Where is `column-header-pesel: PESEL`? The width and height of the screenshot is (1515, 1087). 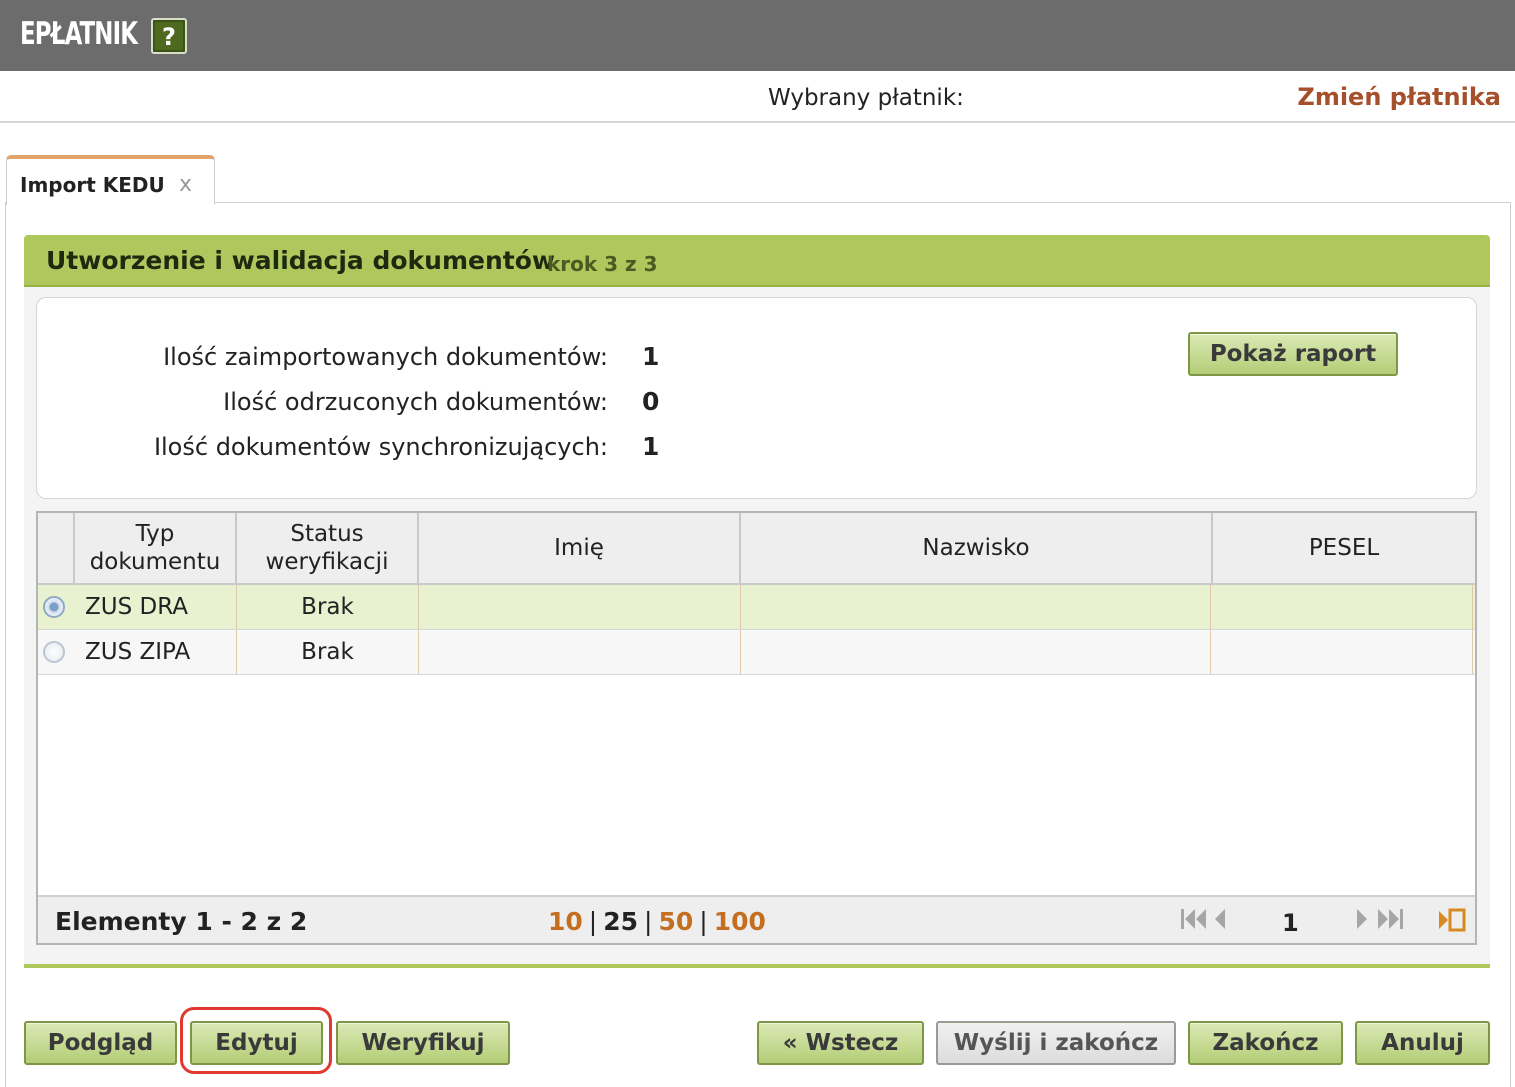 column-header-pesel: PESEL is located at coordinates (1344, 548).